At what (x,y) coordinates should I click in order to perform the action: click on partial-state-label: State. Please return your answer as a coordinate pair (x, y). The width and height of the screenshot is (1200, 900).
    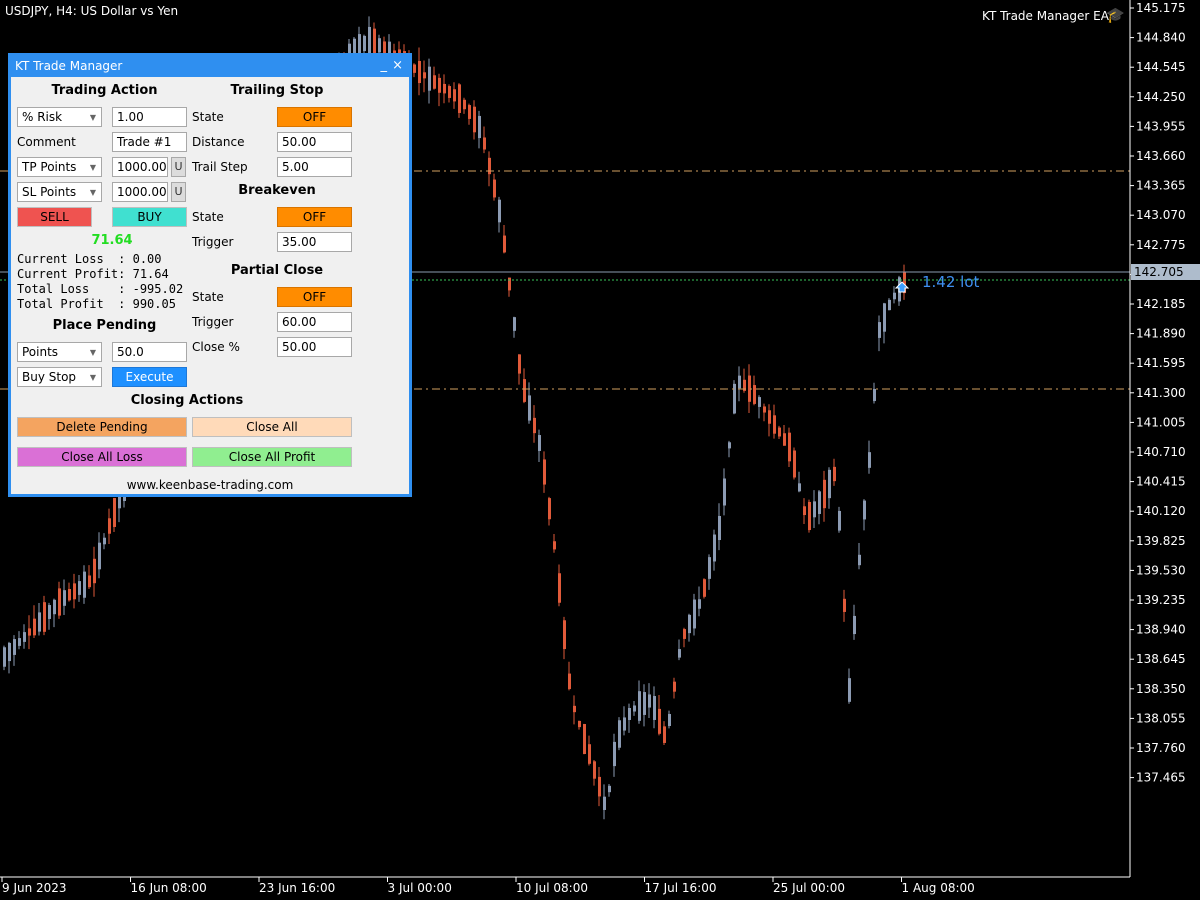
    Looking at the image, I should click on (208, 297).